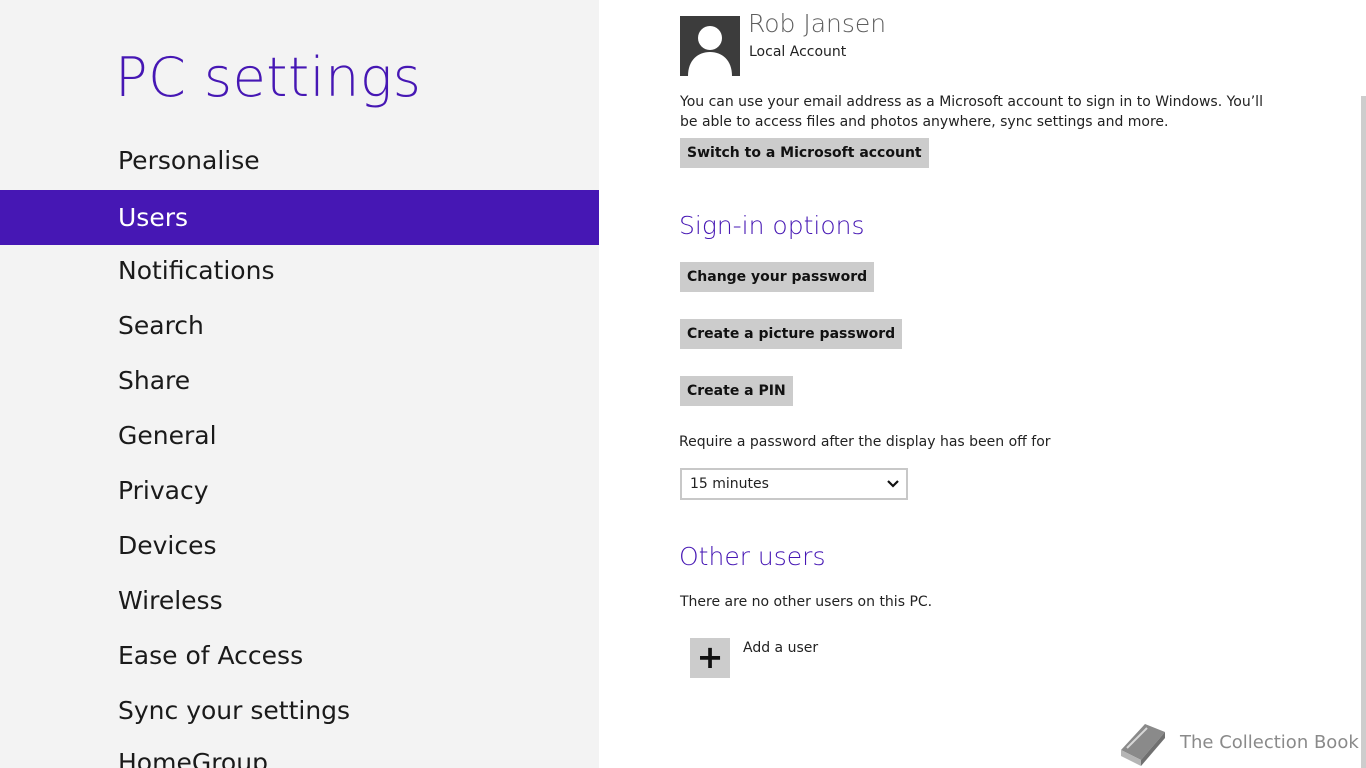 This screenshot has height=768, width=1366. Describe the element at coordinates (817, 23) in the screenshot. I see `account-name: Rob Jansen` at that location.